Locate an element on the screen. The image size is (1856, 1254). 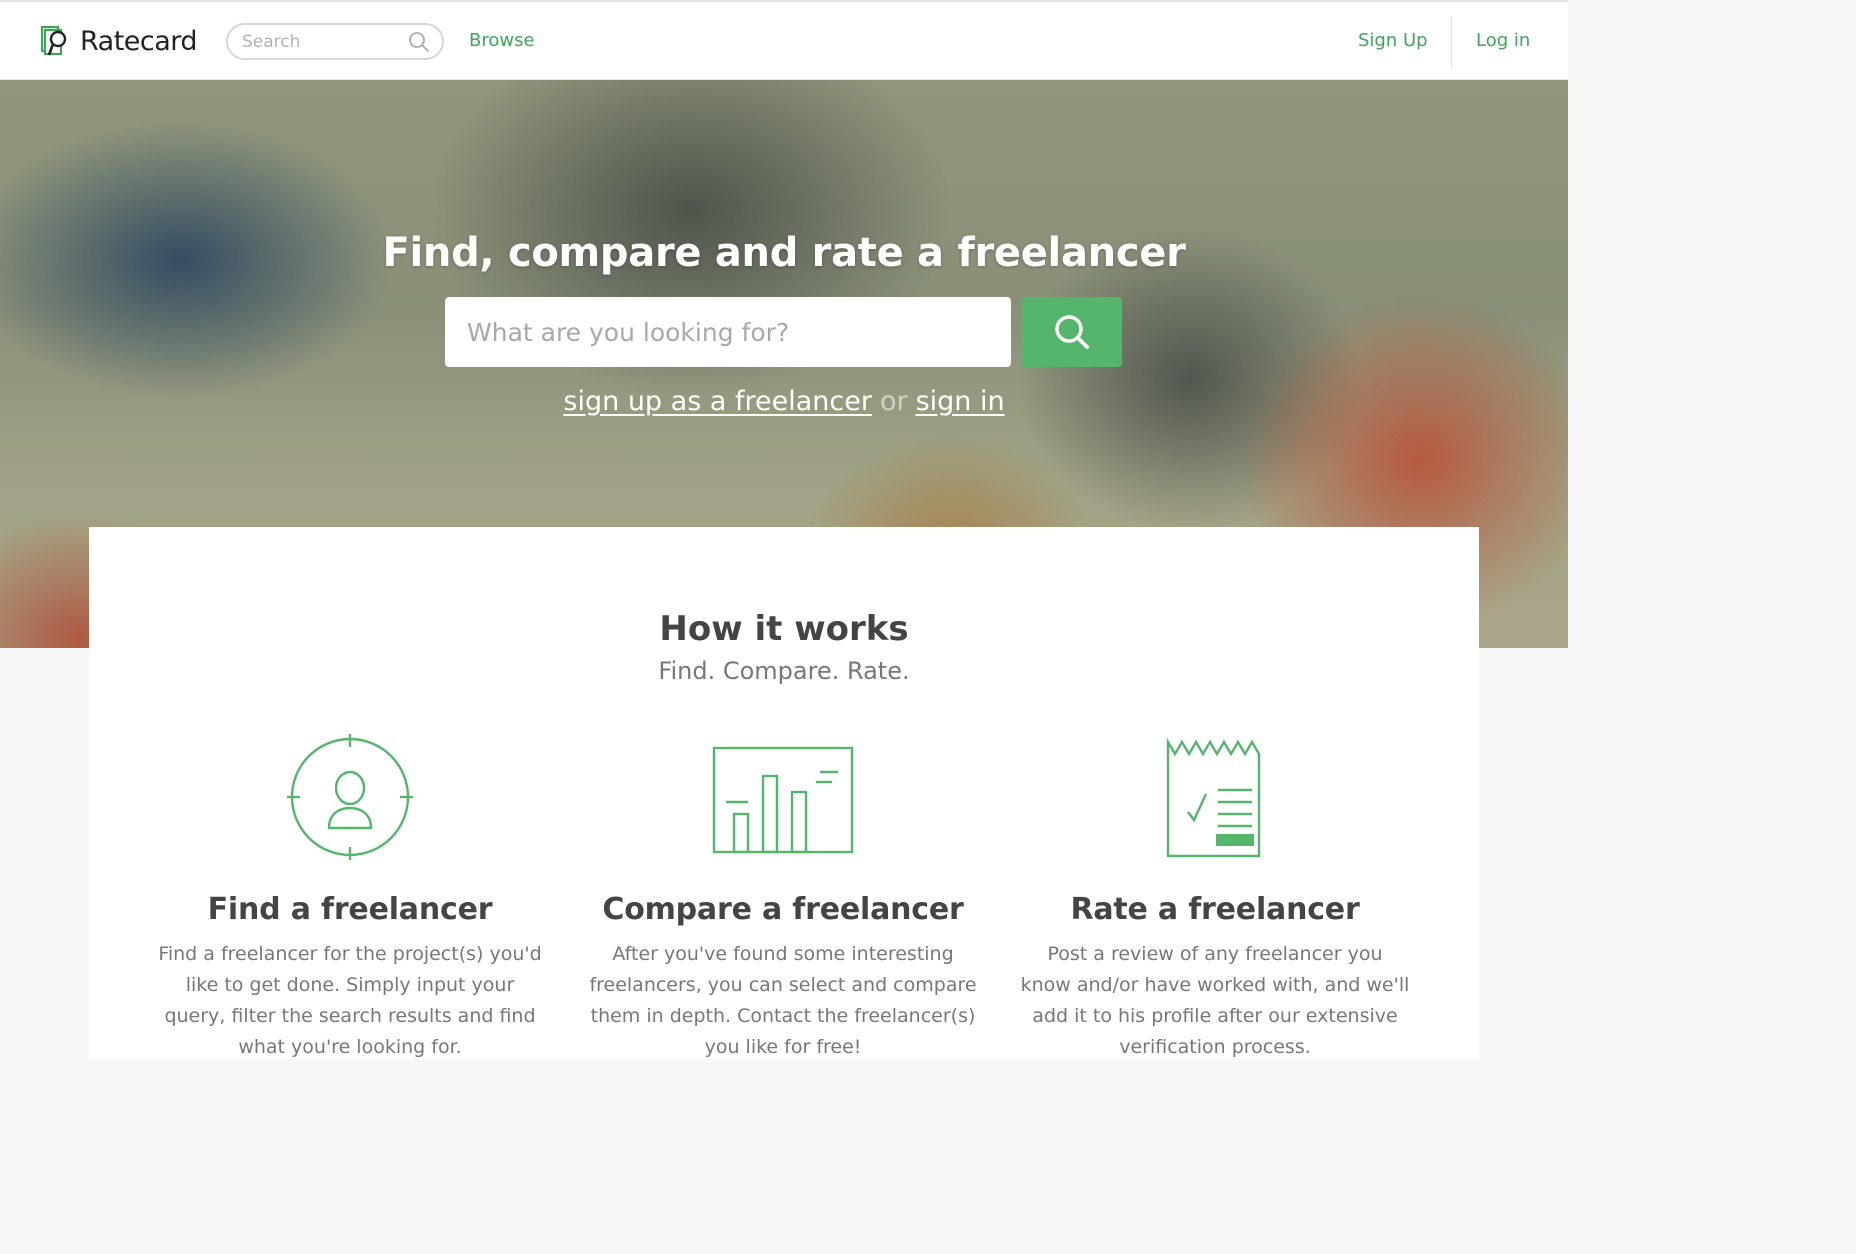
step-title: Find a freelancer is located at coordinates (350, 909).